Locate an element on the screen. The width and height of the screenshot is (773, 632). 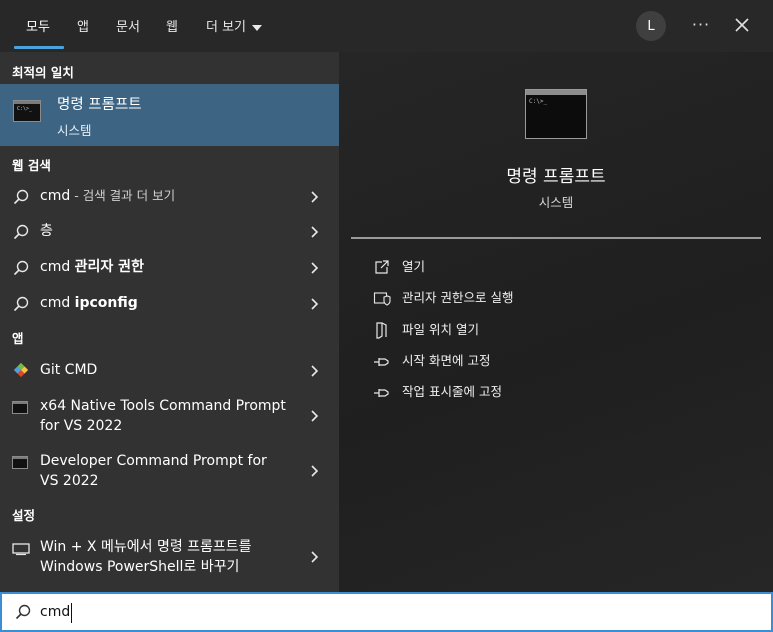
app-item-git-cmd: Git CMD is located at coordinates (169, 370).